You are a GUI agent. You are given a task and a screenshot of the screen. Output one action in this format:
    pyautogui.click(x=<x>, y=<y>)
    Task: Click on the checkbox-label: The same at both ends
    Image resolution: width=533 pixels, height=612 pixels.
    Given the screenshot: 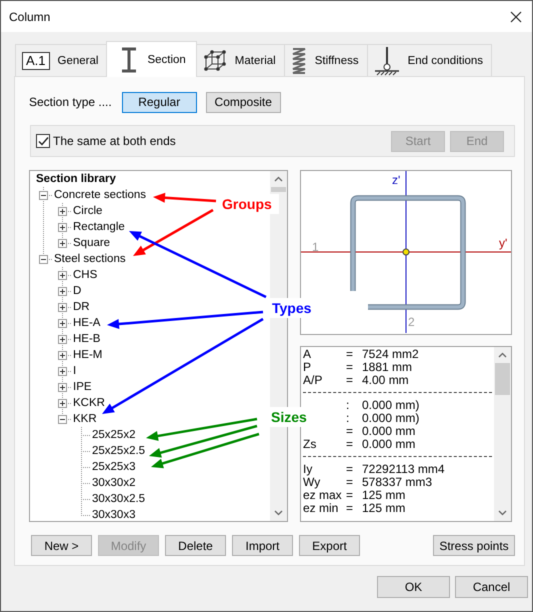 What is the action you would take?
    pyautogui.click(x=114, y=141)
    